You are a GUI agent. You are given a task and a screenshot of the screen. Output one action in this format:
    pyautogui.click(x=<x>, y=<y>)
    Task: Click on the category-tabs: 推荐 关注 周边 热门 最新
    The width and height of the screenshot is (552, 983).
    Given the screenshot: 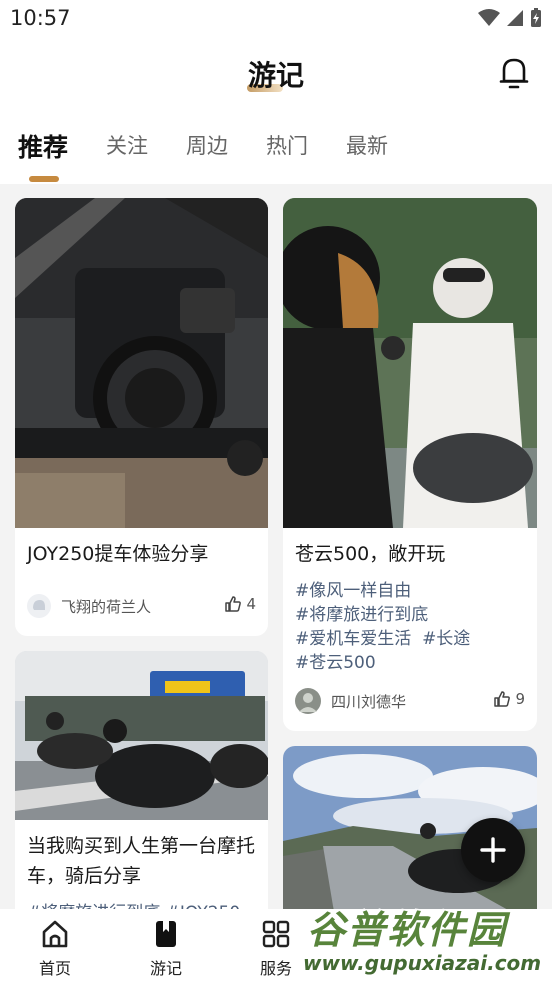 What is the action you would take?
    pyautogui.click(x=276, y=147)
    